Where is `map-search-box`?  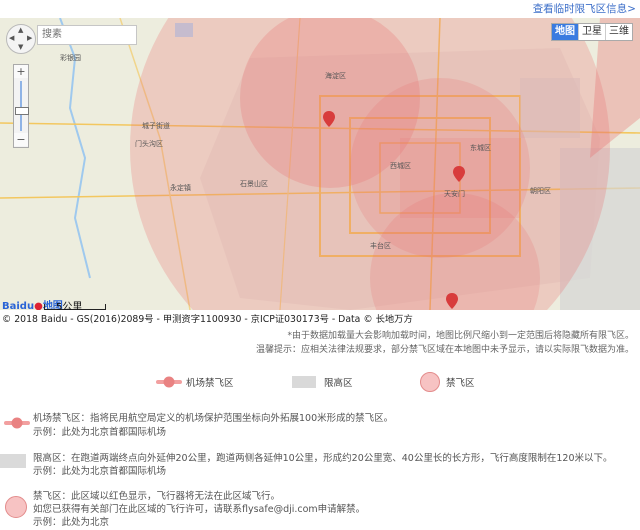 map-search-box is located at coordinates (87, 35).